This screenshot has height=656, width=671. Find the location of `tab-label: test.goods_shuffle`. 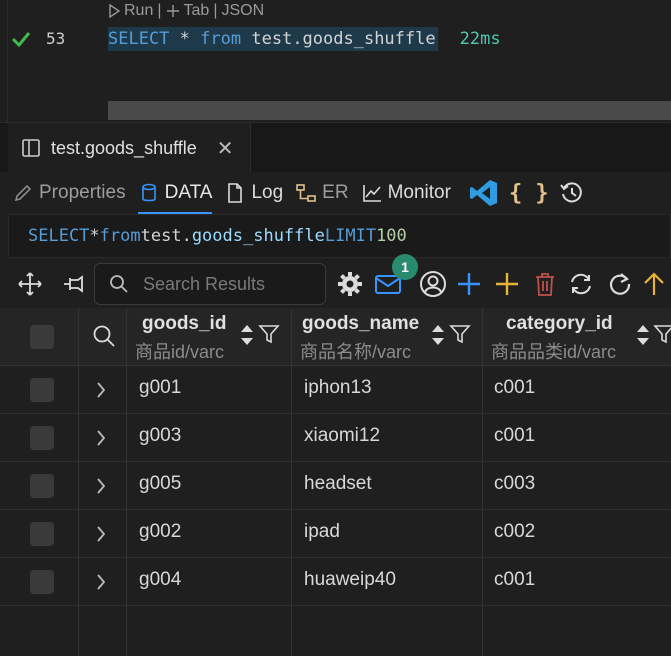

tab-label: test.goods_shuffle is located at coordinates (124, 147).